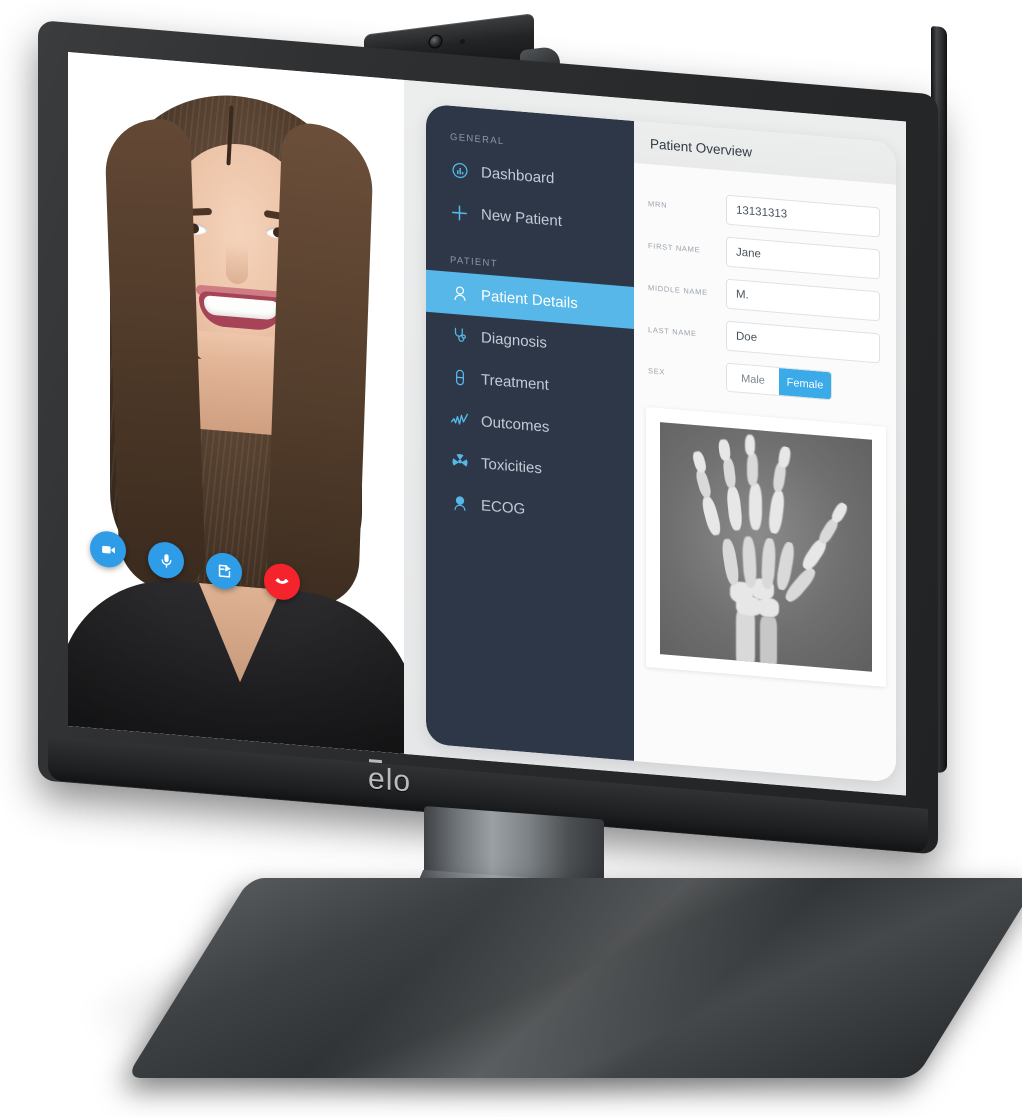  Describe the element at coordinates (459, 293) in the screenshot. I see `person-outline-icon` at that location.